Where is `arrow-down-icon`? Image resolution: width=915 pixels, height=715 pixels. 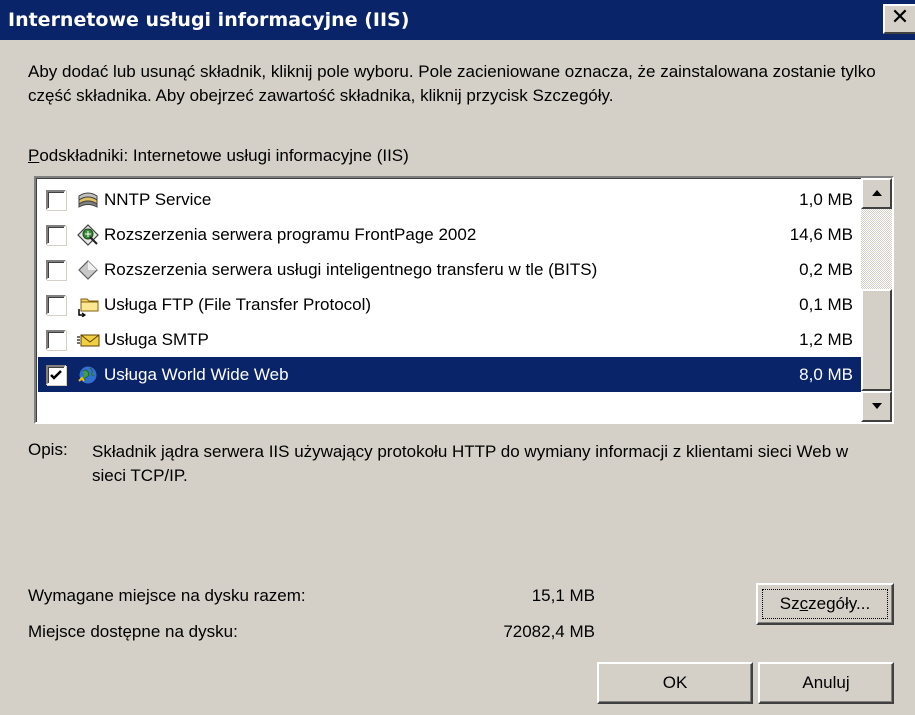 arrow-down-icon is located at coordinates (877, 406).